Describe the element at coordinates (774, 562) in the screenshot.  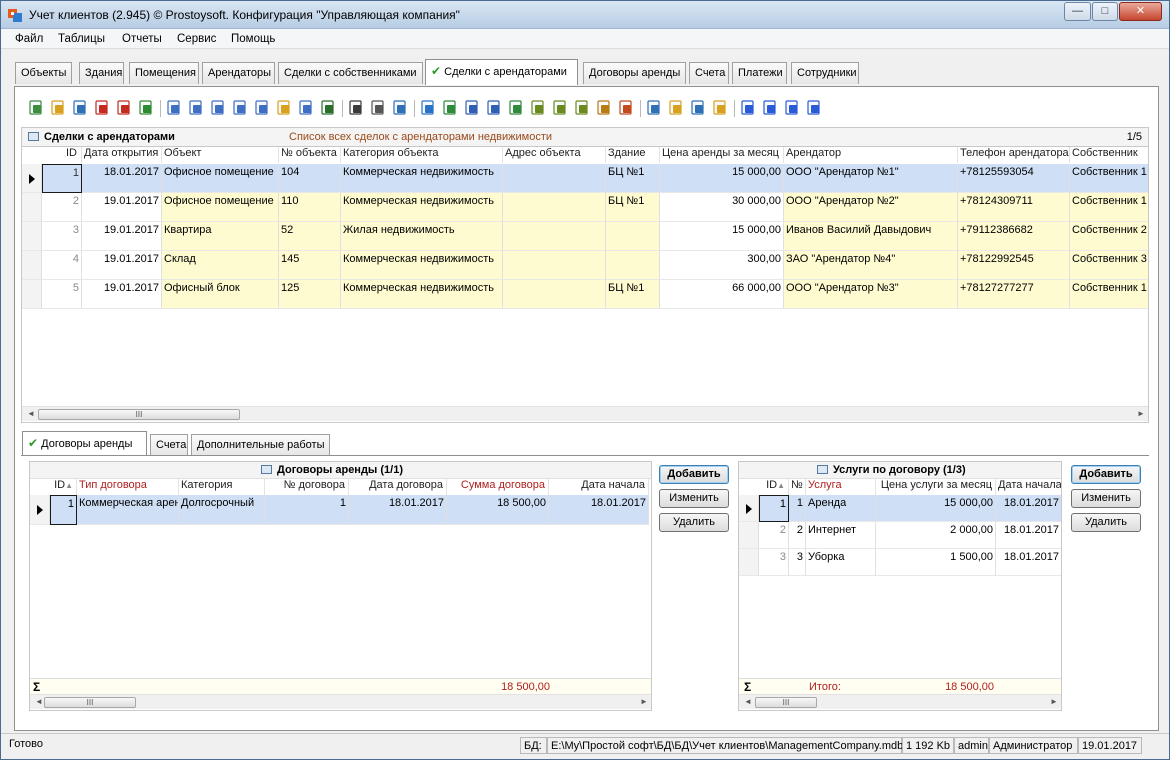
I see `services-cell-id: 3` at that location.